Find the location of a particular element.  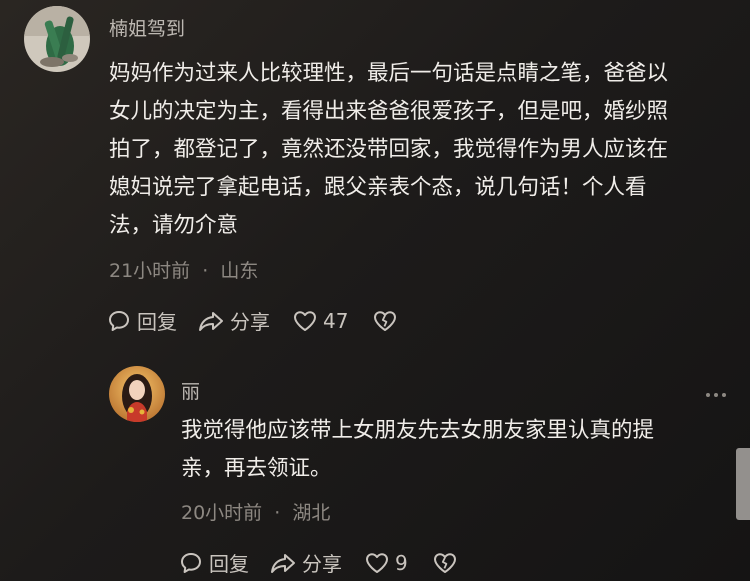

comment-username: 楠姐驾到 is located at coordinates (147, 27).